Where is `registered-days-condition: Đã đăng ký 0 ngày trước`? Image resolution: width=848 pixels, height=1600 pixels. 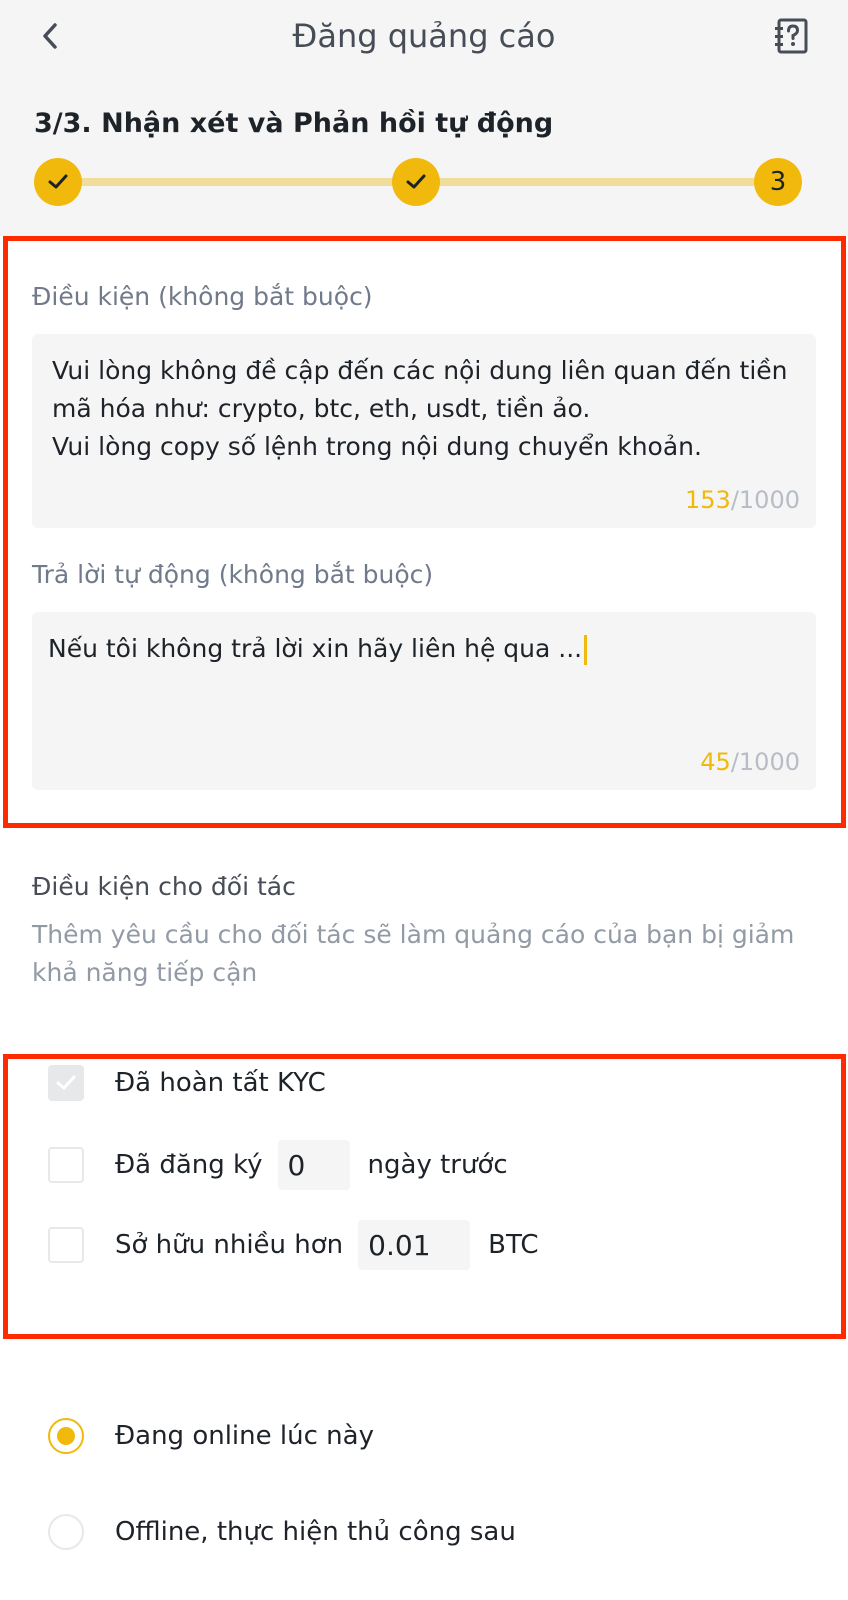
registered-days-condition: Đã đăng ký 0 ngày trước is located at coordinates (278, 1165).